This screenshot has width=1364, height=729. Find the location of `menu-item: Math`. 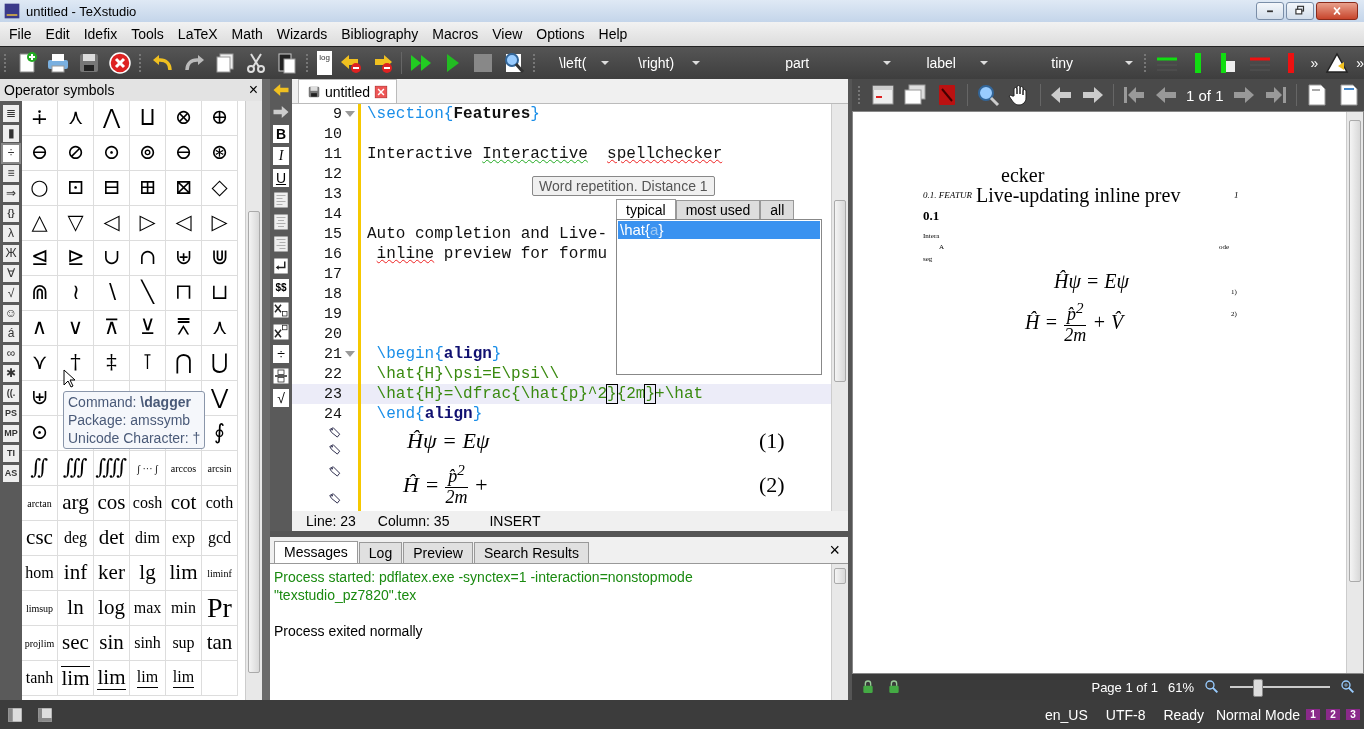

menu-item: Math is located at coordinates (247, 34).